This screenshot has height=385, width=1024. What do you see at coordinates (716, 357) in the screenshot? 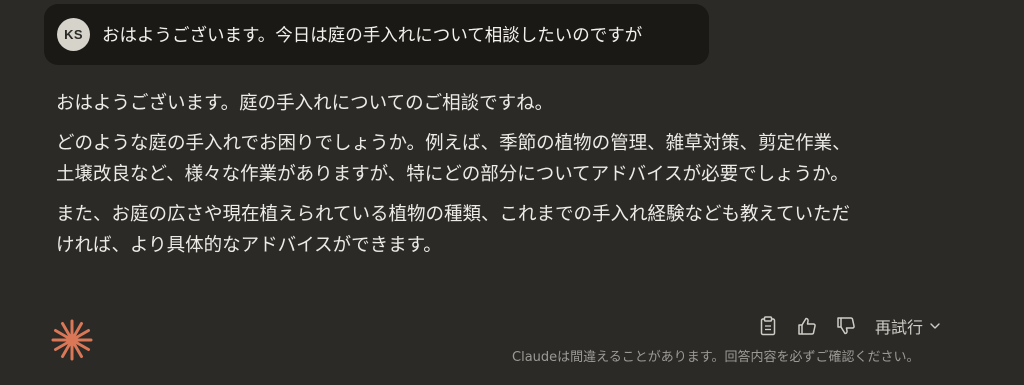
I see `disclaimer-text: Claudeは間違えることがあります。回答内容を必ずご確認ください。` at bounding box center [716, 357].